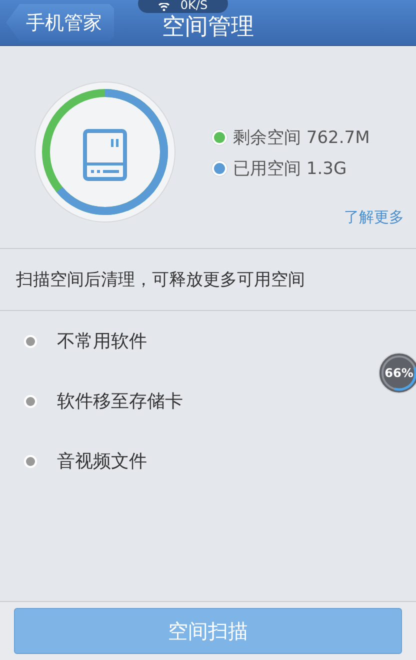 The image size is (416, 660). Describe the element at coordinates (102, 341) in the screenshot. I see `category-item: 不常用软件` at that location.